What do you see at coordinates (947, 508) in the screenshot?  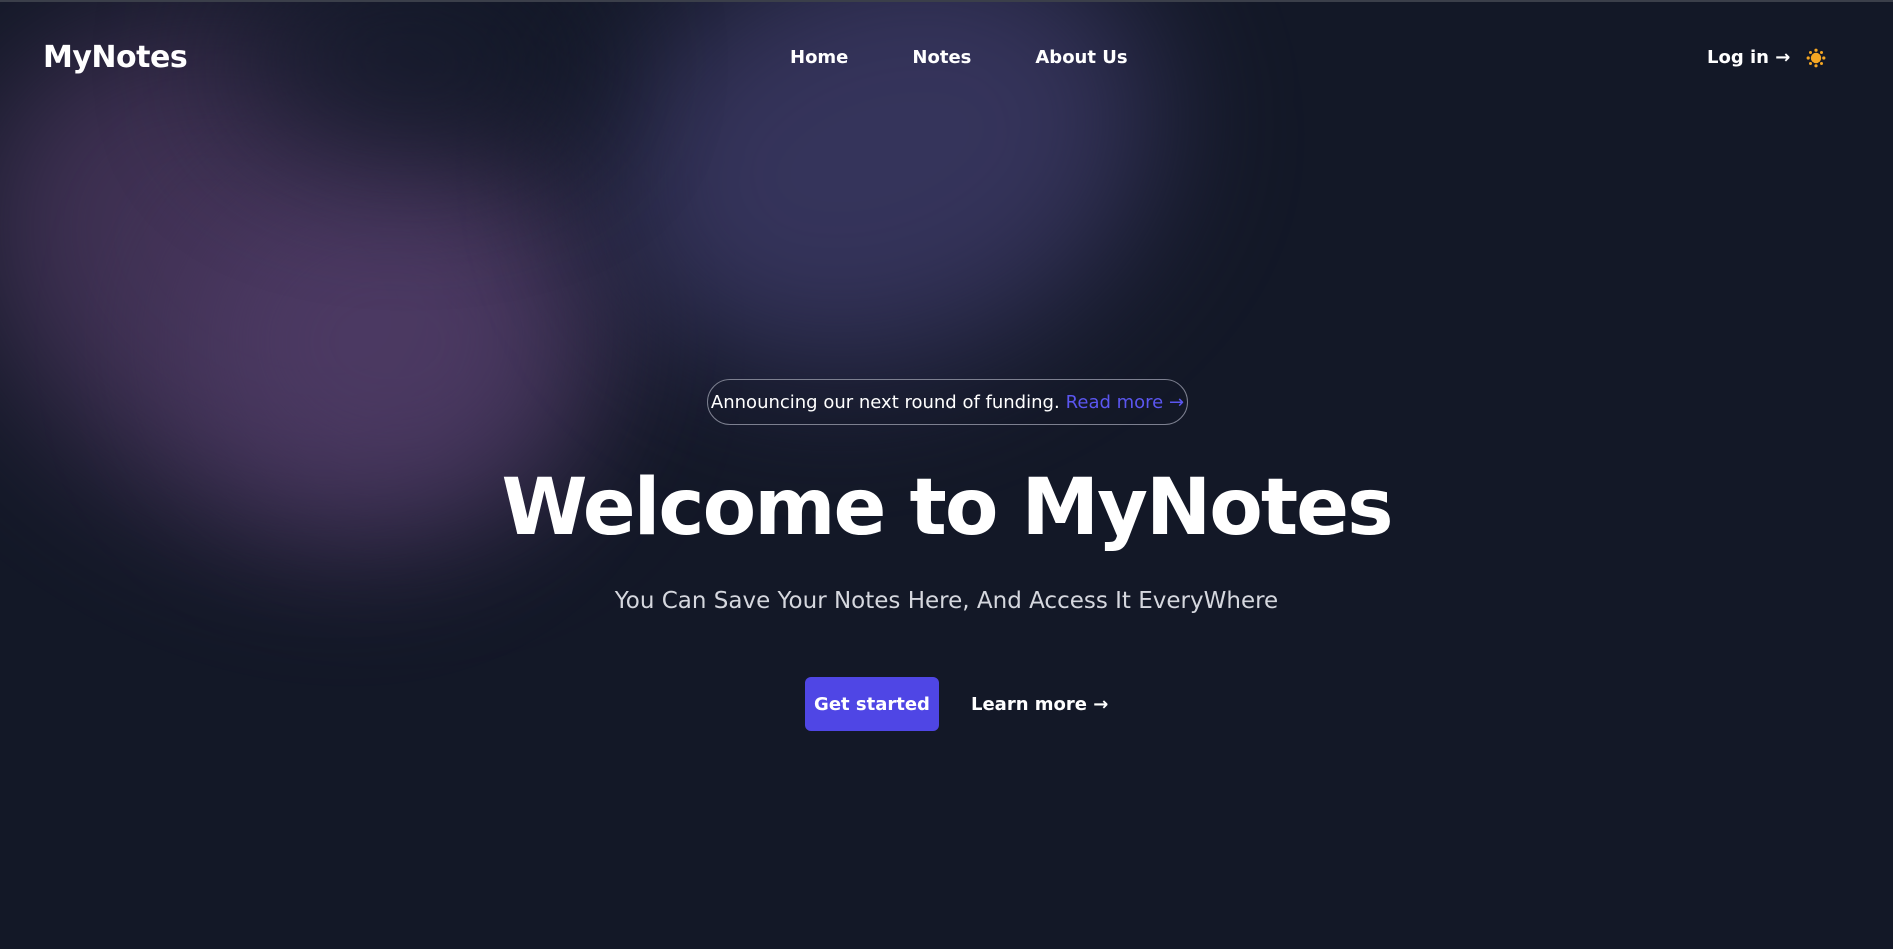 I see `hero-title: Welcome to MyNotes` at bounding box center [947, 508].